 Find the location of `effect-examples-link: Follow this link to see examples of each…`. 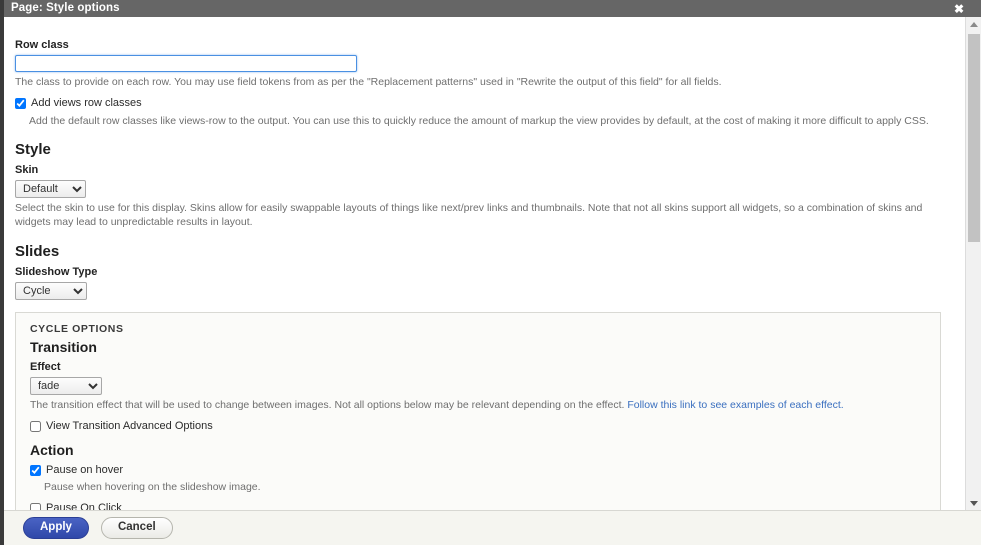

effect-examples-link: Follow this link to see examples of each… is located at coordinates (735, 405).